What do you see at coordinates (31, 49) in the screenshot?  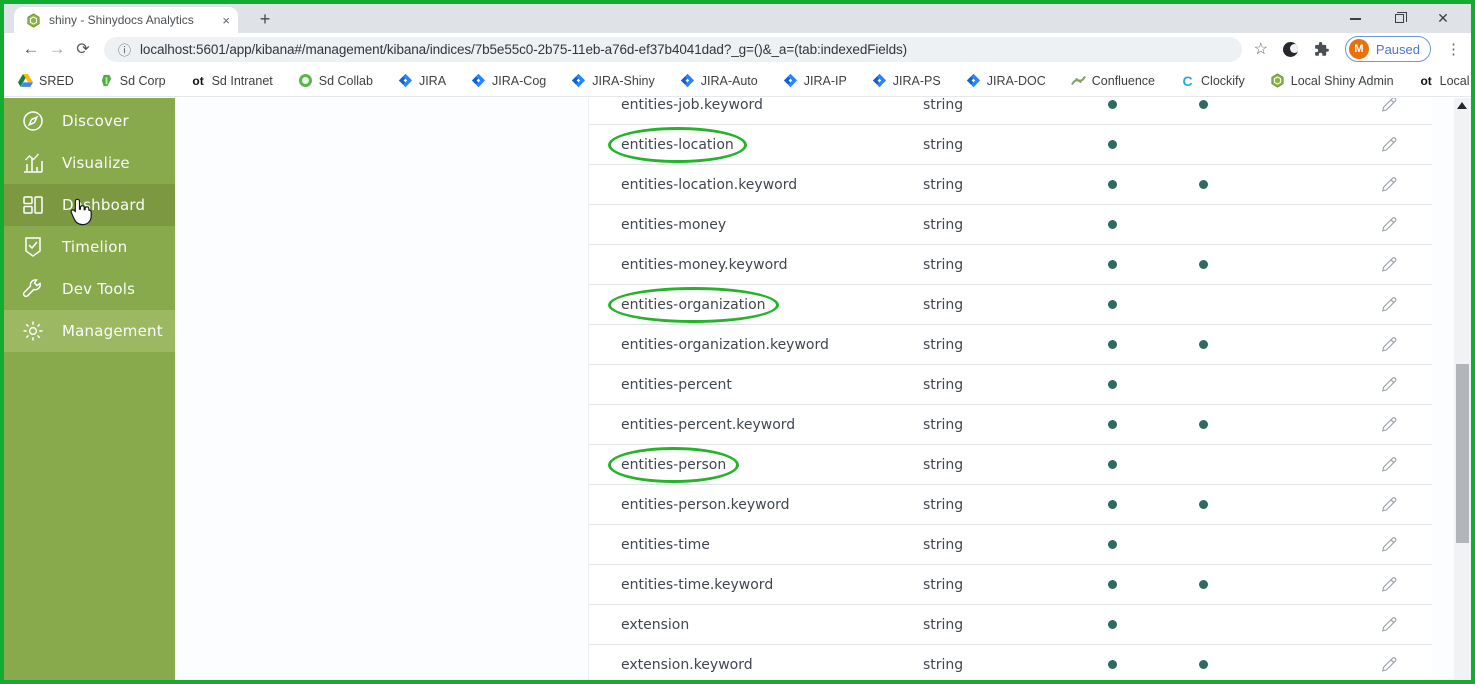 I see `back-button: ←` at bounding box center [31, 49].